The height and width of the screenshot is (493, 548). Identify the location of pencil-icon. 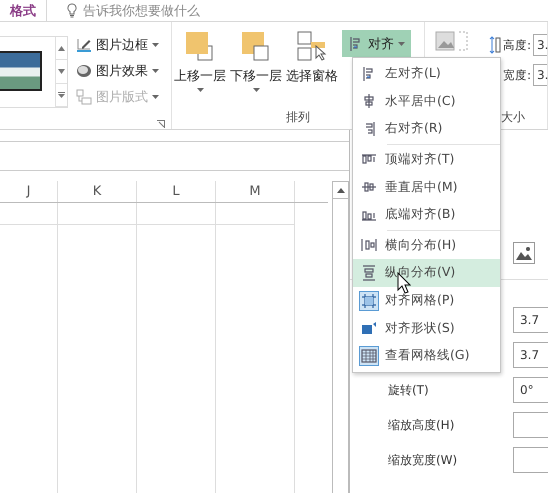
(84, 44).